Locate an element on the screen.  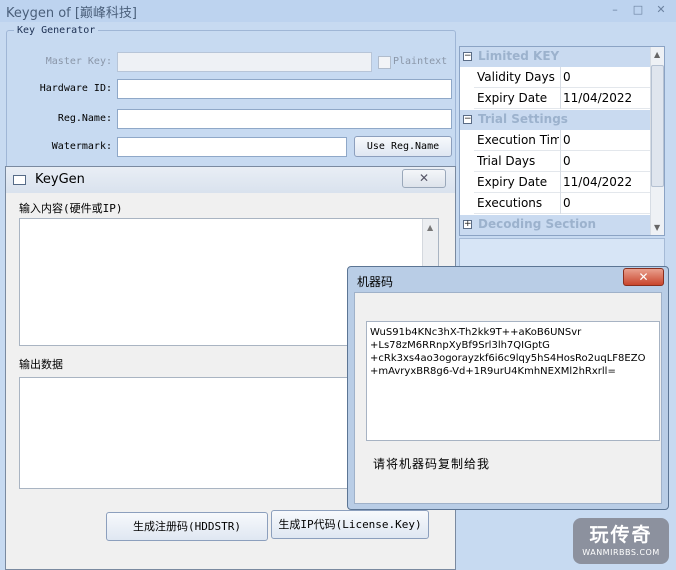
property-row-expiry-date: Expiry Date 11/04/2022 is located at coordinates (562, 98).